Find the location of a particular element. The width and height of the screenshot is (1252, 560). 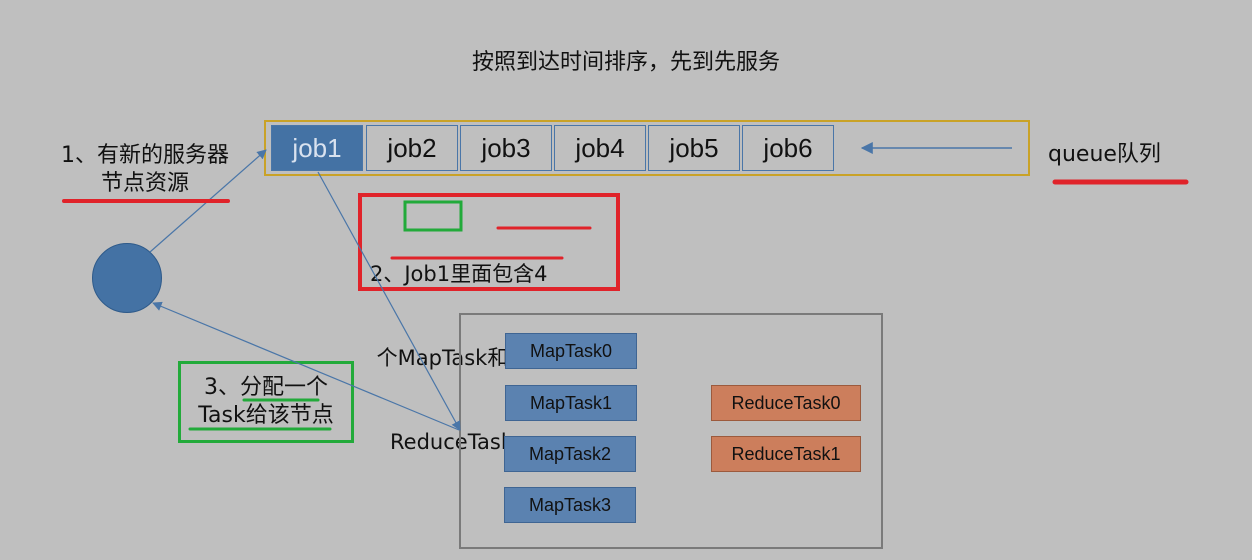

job1-green-highlight is located at coordinates (433, 216).